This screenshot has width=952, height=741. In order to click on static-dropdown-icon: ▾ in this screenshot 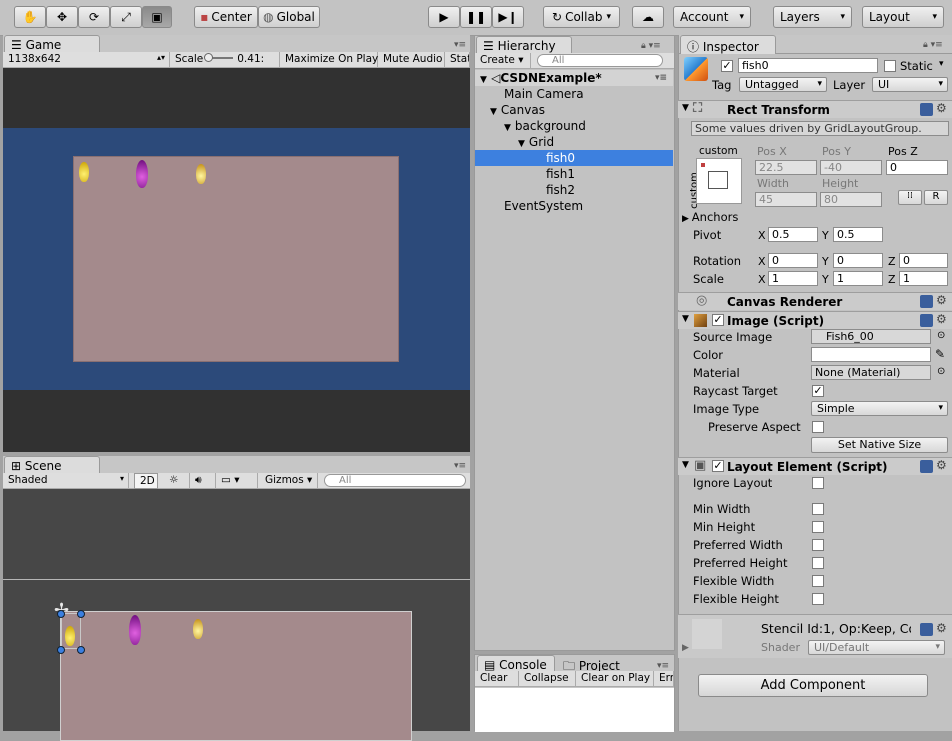, I will do `click(941, 64)`.